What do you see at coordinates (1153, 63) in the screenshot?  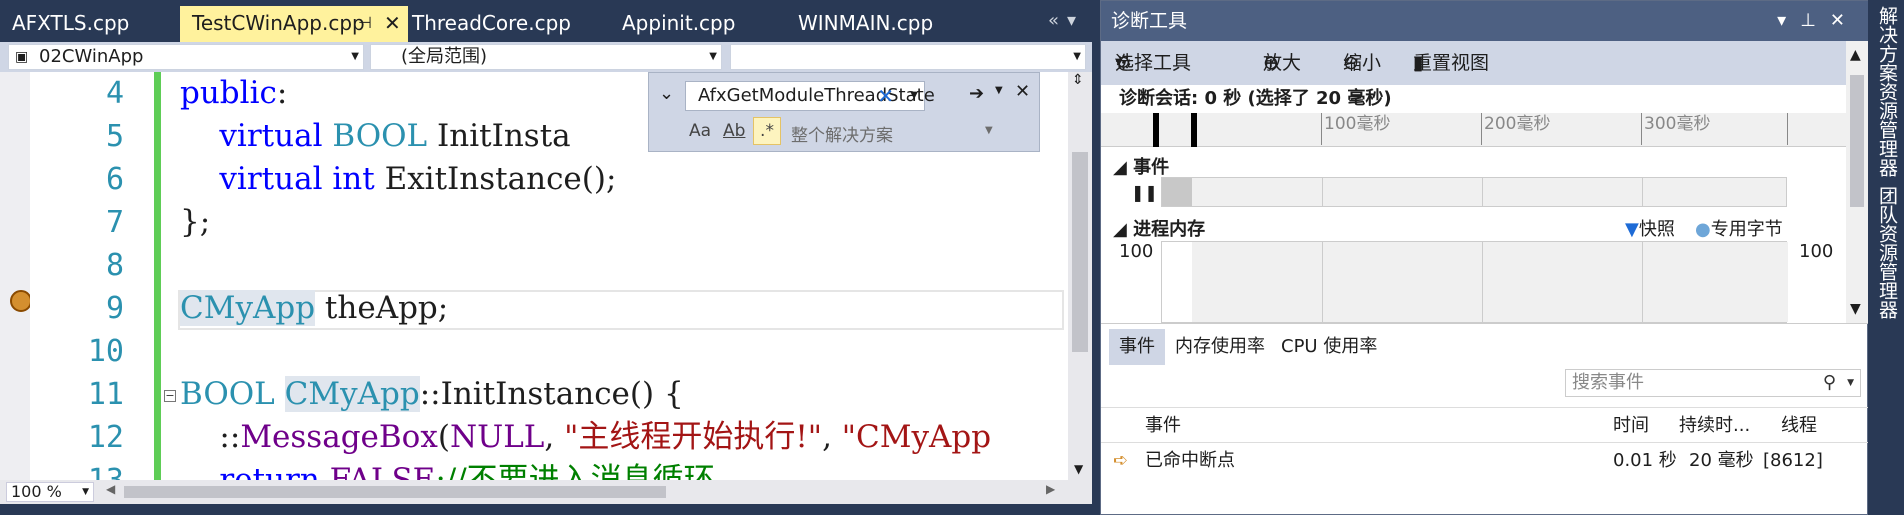 I see `select-tool-label: 选择工具` at bounding box center [1153, 63].